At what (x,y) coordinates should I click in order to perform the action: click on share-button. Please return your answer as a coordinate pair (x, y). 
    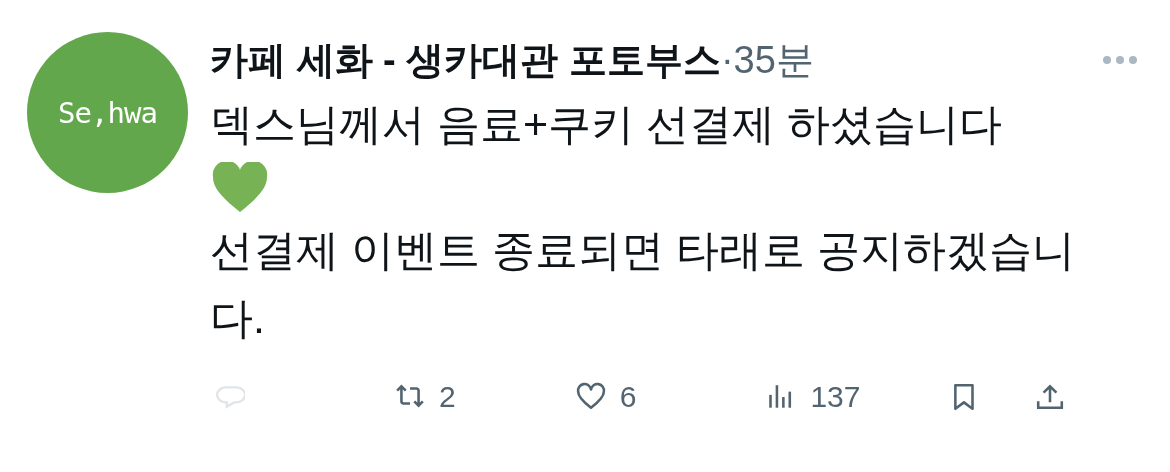
    Looking at the image, I should click on (1050, 397).